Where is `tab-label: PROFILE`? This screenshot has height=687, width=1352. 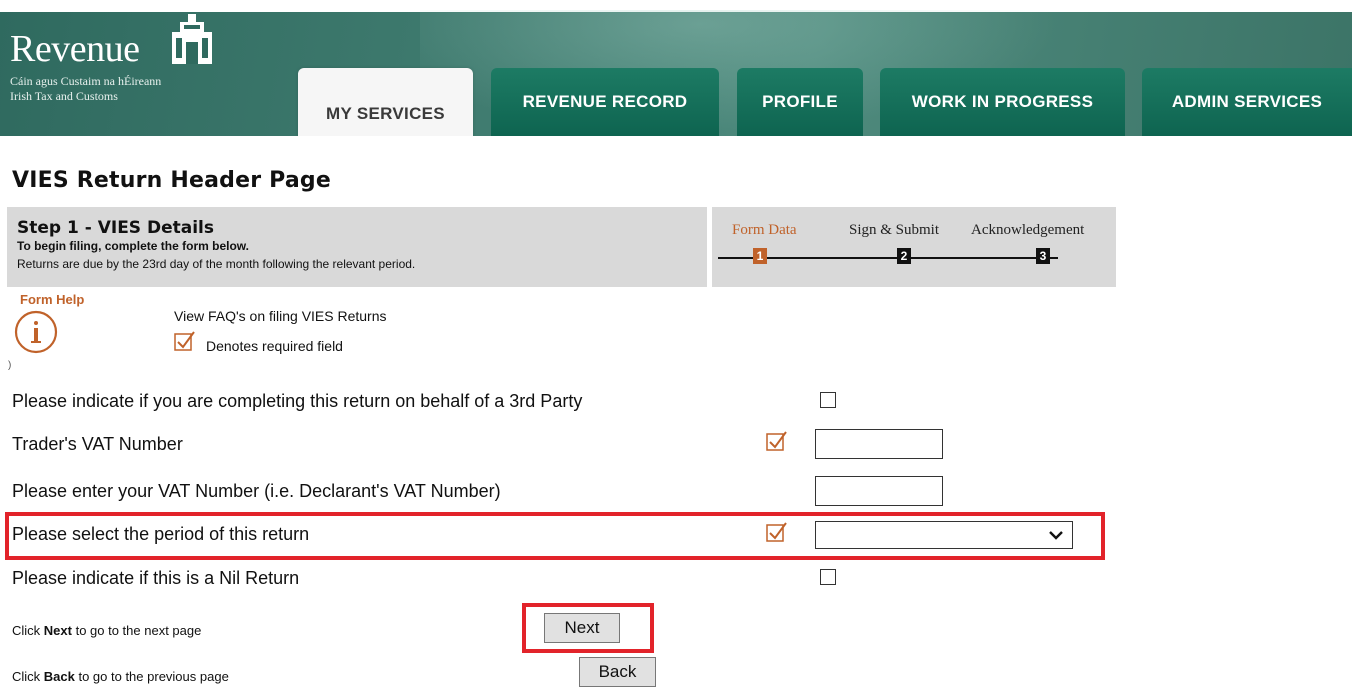 tab-label: PROFILE is located at coordinates (800, 101).